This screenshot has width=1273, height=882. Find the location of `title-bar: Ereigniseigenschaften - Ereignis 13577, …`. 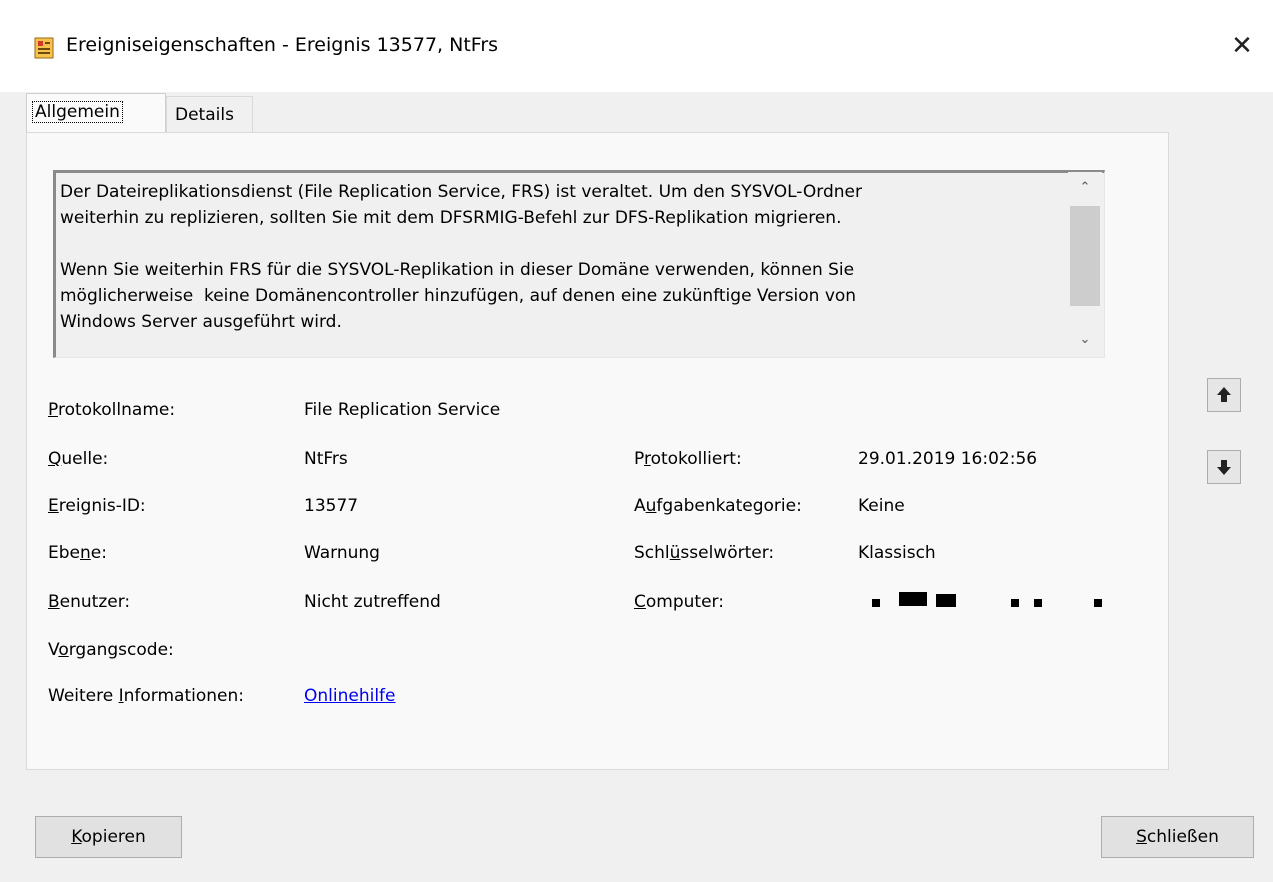

title-bar: Ereigniseigenschaften - Ereignis 13577, … is located at coordinates (636, 46).